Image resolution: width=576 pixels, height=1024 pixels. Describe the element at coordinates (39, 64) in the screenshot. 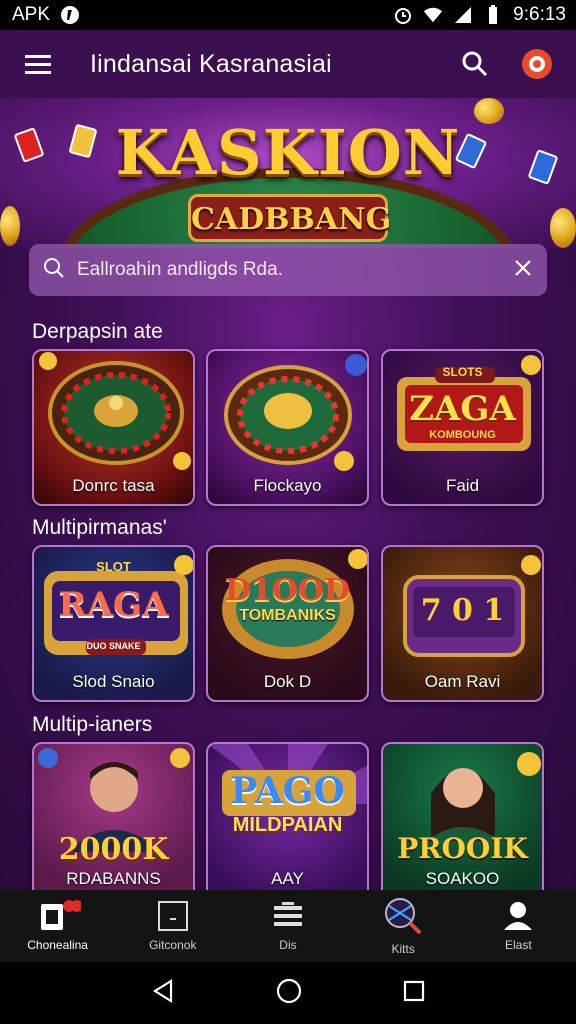

I see `menu-icon` at that location.